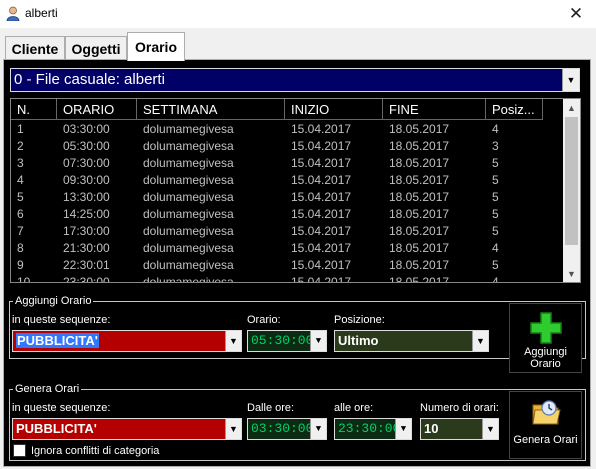 The height and width of the screenshot is (469, 596). What do you see at coordinates (156, 46) in the screenshot?
I see `tab-orario: Orario` at bounding box center [156, 46].